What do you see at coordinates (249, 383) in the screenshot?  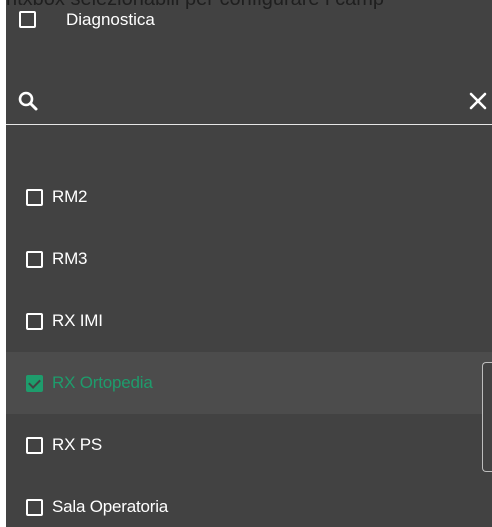 I see `list-item-rx-ortopedia: RX Ortopedia` at bounding box center [249, 383].